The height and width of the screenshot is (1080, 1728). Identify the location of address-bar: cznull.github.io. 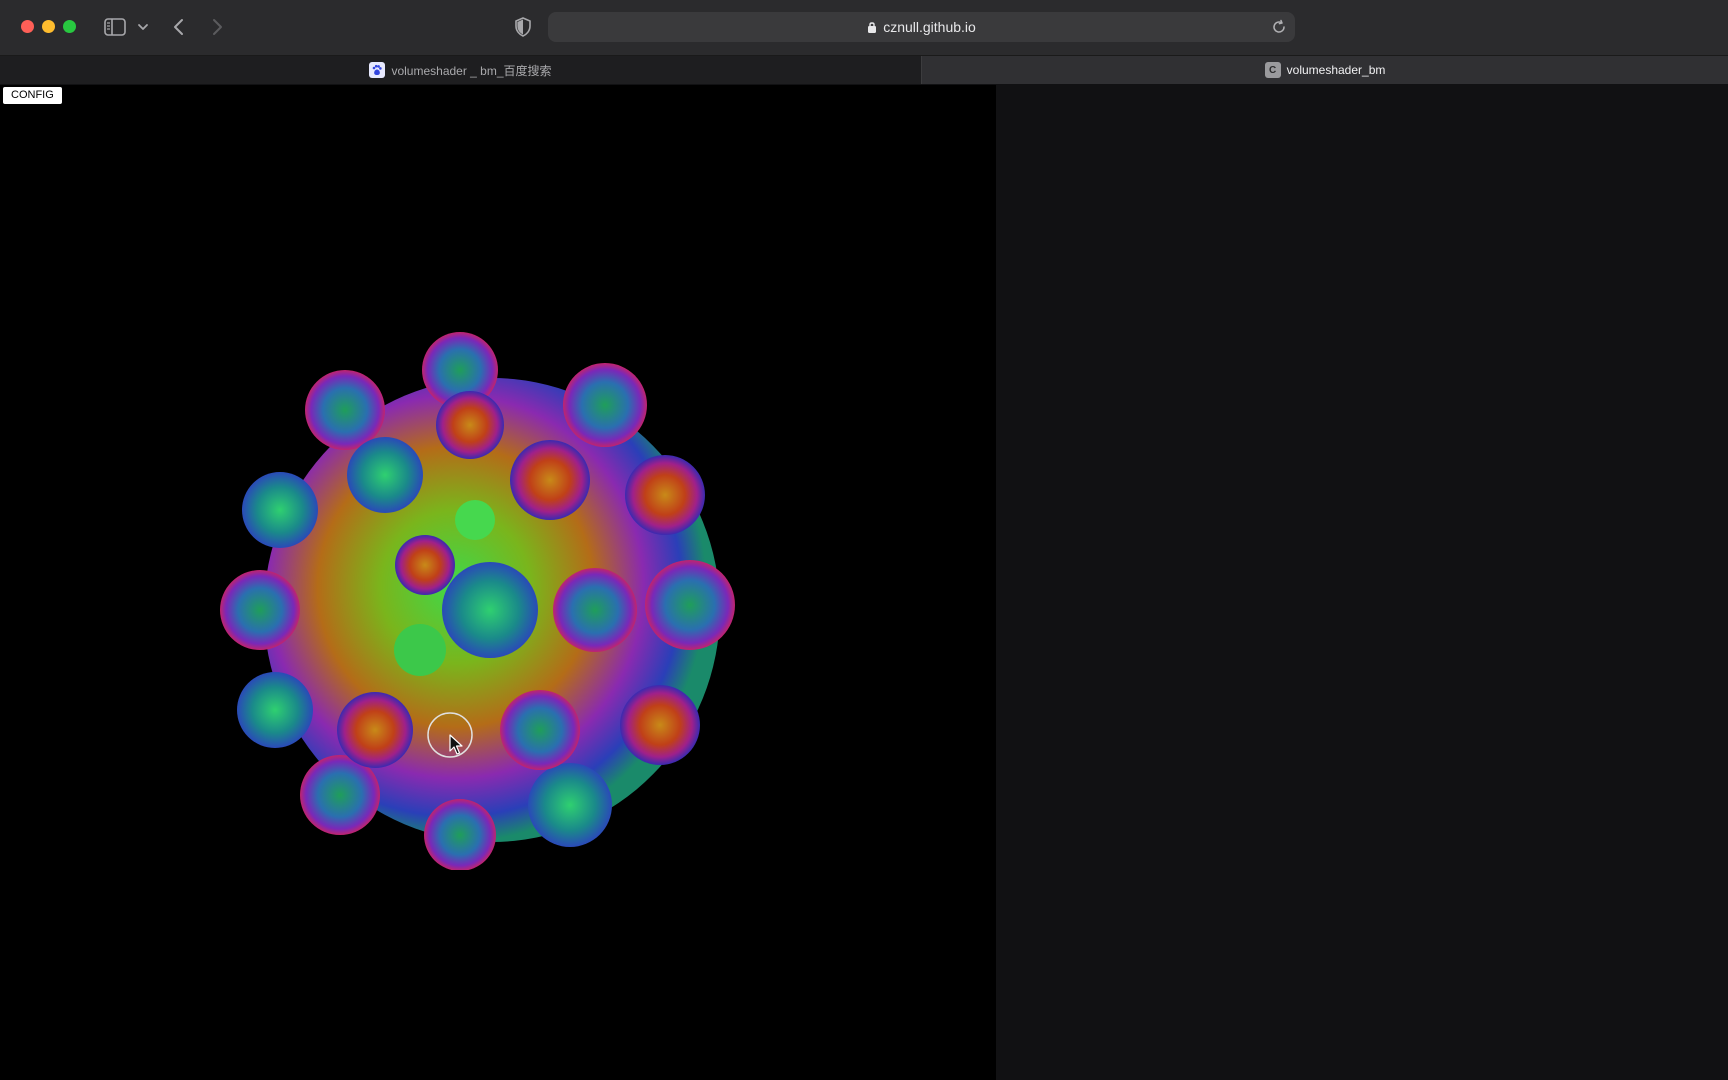
(921, 27).